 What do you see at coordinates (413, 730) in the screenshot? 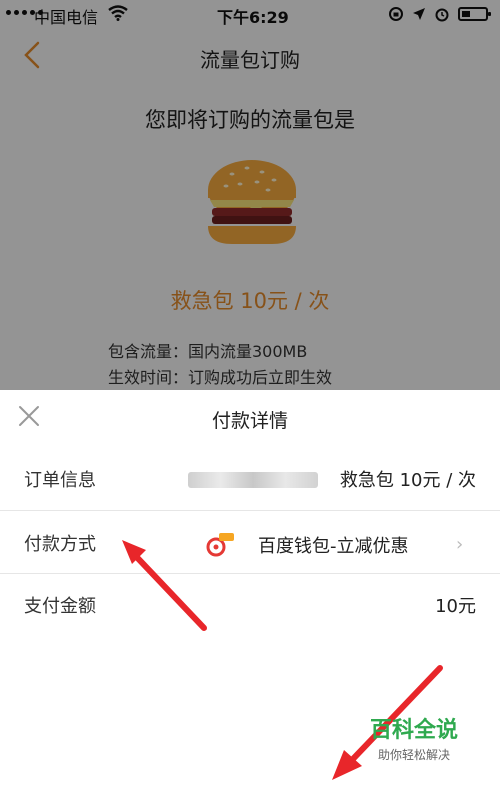
I see `watermark-title: 百科全说` at bounding box center [413, 730].